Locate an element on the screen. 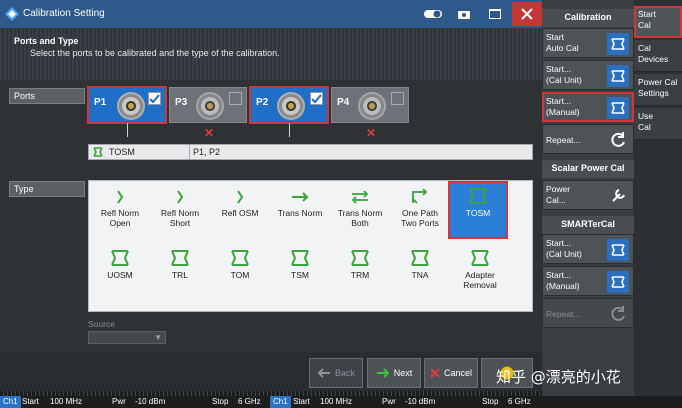 The width and height of the screenshot is (682, 408). tom-icon is located at coordinates (240, 258).